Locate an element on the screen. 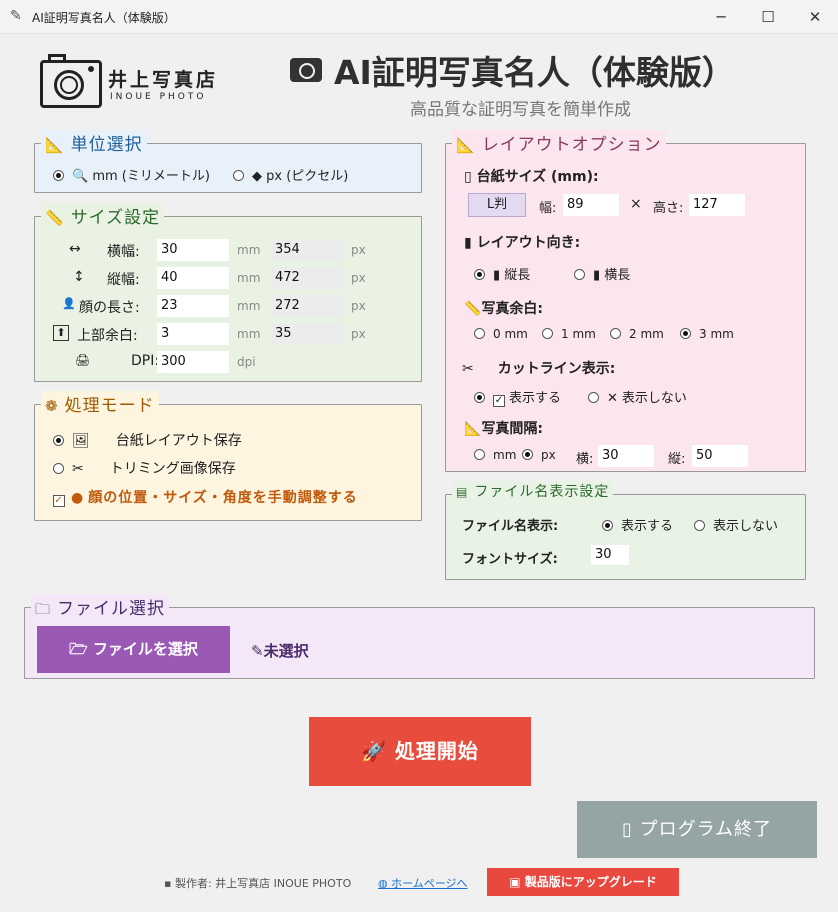  mode-layout-radio: 🖼 台紙レイアウト保存 is located at coordinates (147, 440).